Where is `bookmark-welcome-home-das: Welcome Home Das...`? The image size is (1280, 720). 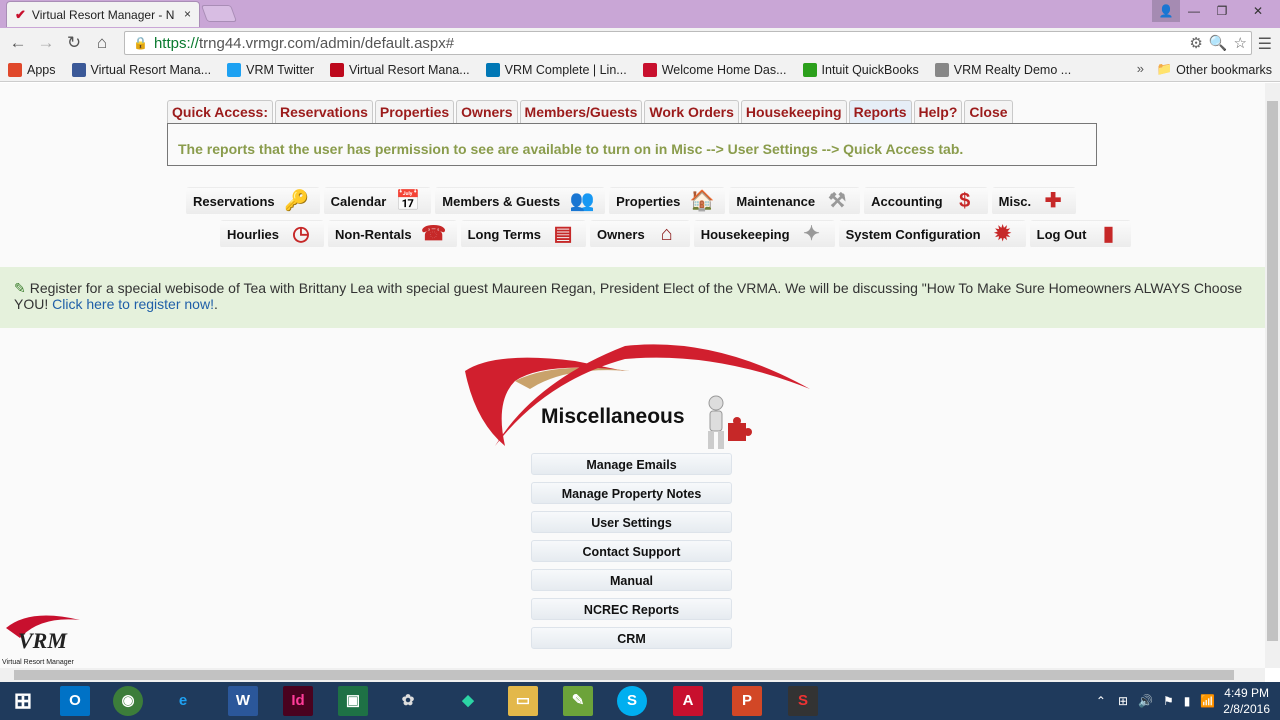 bookmark-welcome-home-das: Welcome Home Das... is located at coordinates (714, 69).